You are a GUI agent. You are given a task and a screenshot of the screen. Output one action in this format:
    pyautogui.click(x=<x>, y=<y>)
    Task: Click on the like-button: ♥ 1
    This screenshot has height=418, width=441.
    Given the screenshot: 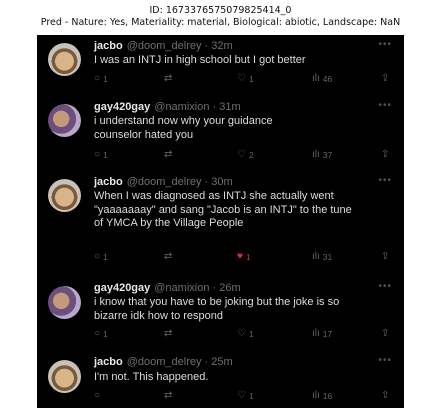 What is the action you would take?
    pyautogui.click(x=244, y=257)
    